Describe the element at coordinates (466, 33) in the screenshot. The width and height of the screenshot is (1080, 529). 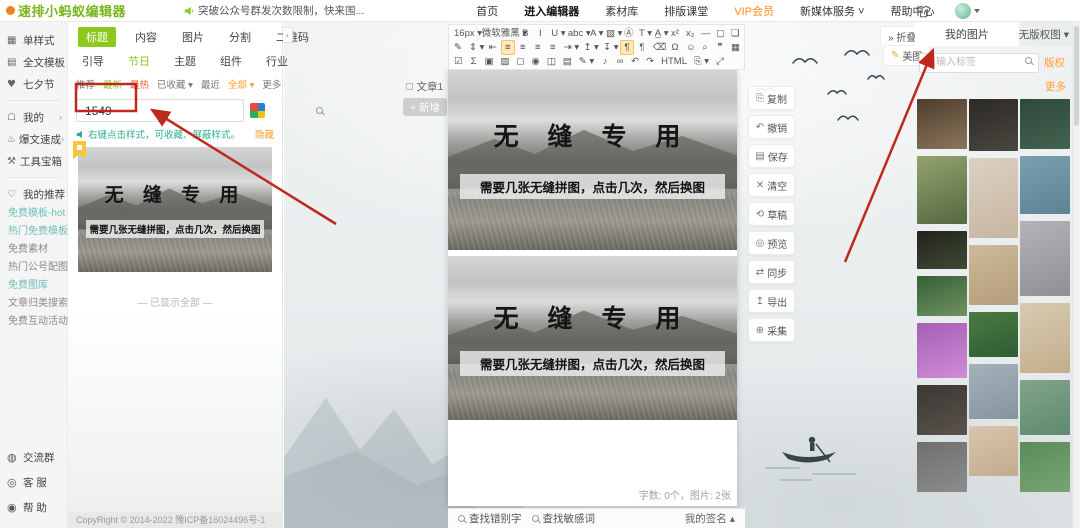
I see `font-size-select: 16px ▾` at that location.